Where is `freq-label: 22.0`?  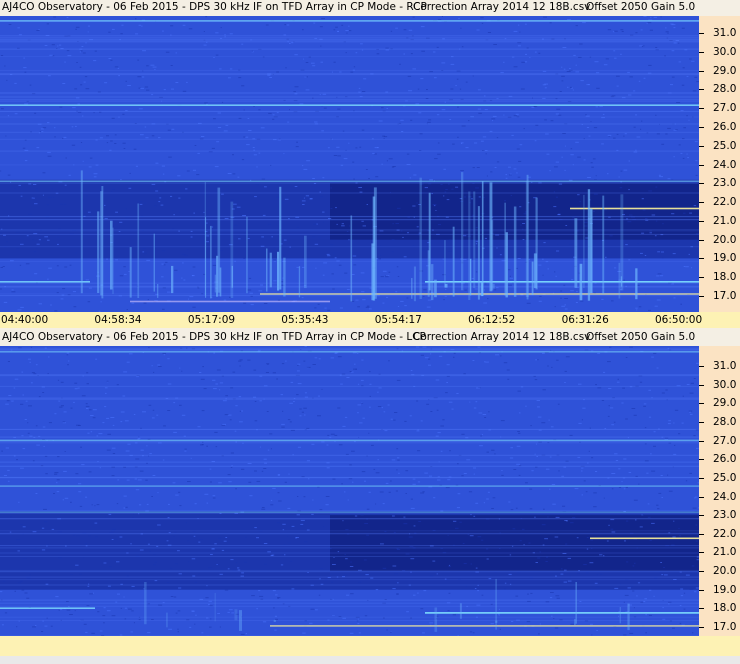
freq-label: 22.0 is located at coordinates (725, 202).